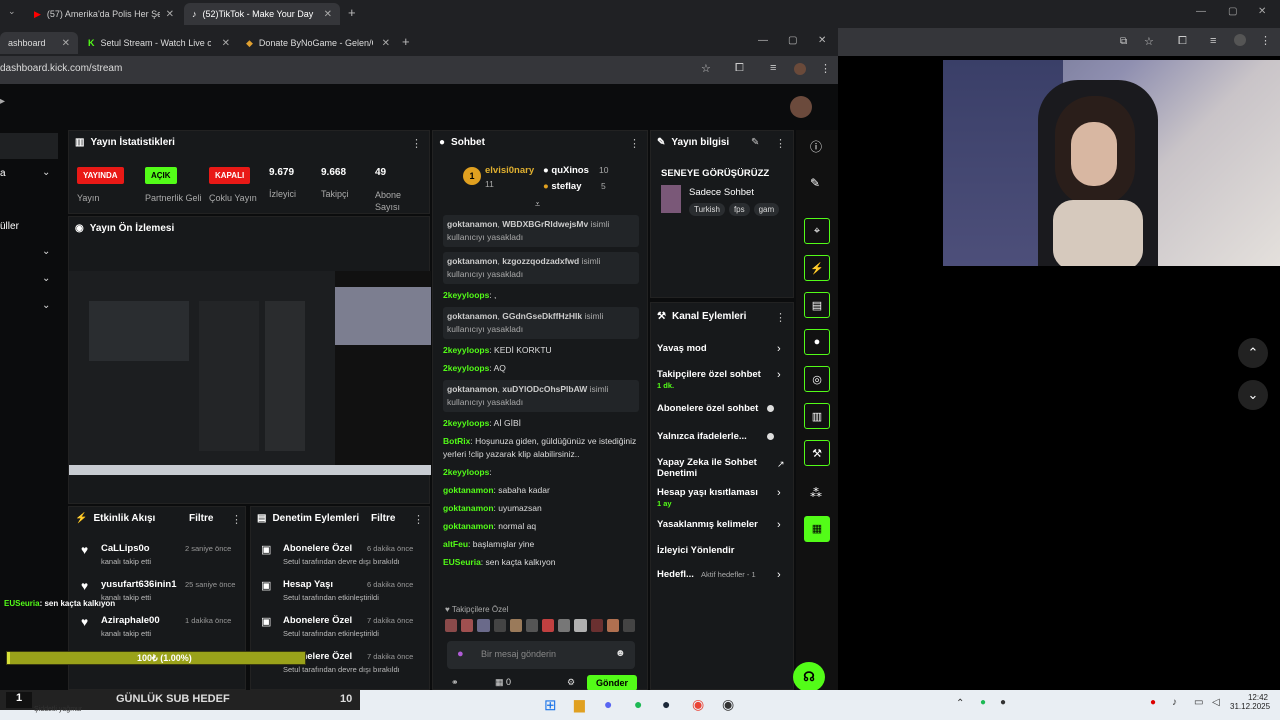 The image size is (1280, 720). I want to click on minimize-icon: —, so click(763, 40).